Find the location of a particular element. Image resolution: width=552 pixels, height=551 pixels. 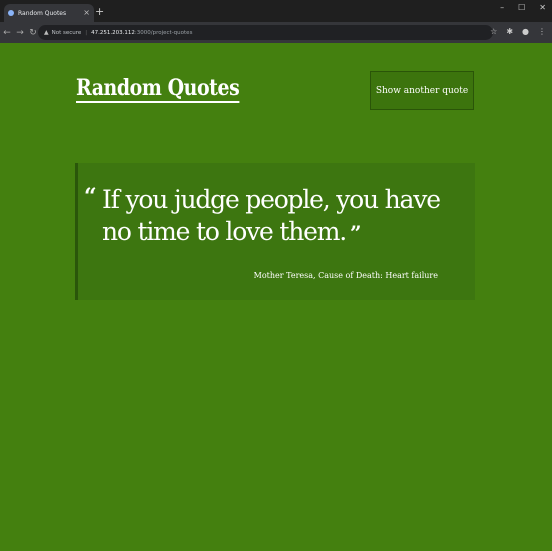

browser-tab: Random Quotes × is located at coordinates (49, 13).